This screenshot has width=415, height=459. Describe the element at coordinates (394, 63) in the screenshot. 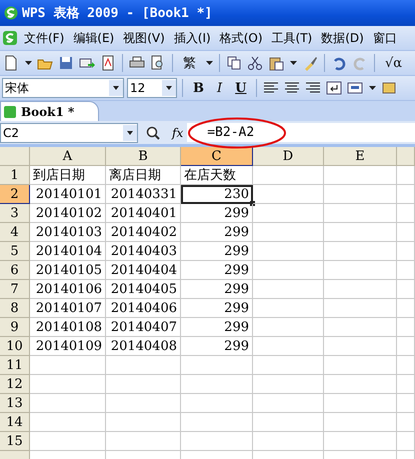

I see `equation-button: √α` at that location.